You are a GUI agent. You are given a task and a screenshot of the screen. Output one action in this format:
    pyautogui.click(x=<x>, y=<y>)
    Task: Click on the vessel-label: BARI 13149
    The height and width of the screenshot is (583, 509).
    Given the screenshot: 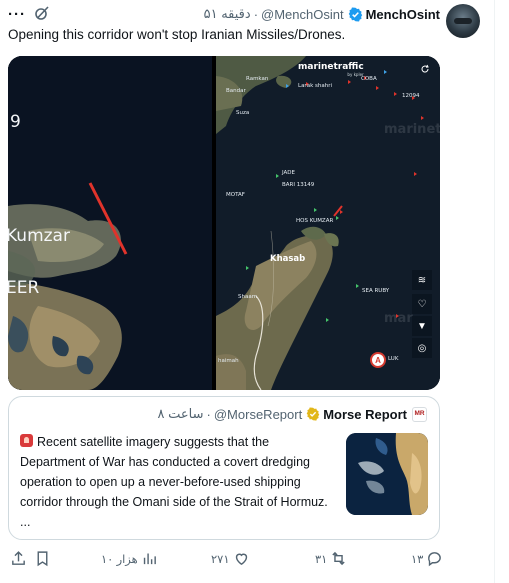 What is the action you would take?
    pyautogui.click(x=298, y=185)
    